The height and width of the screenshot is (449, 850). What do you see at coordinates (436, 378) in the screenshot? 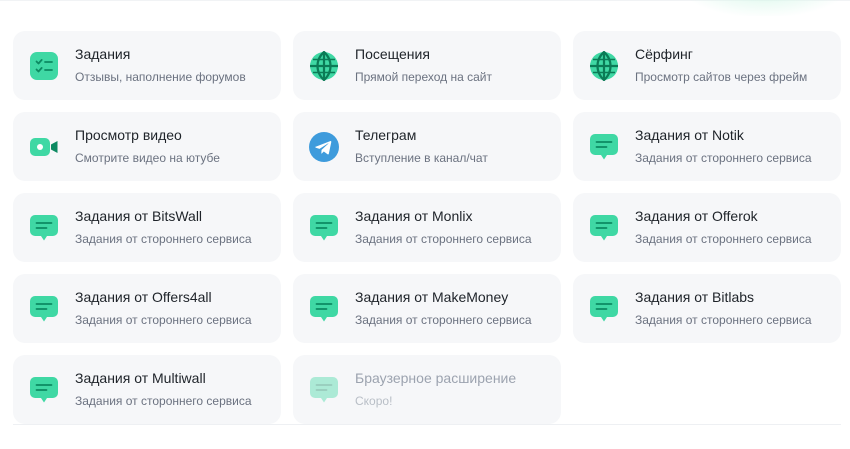
I see `card-title: Браузерное расширение` at bounding box center [436, 378].